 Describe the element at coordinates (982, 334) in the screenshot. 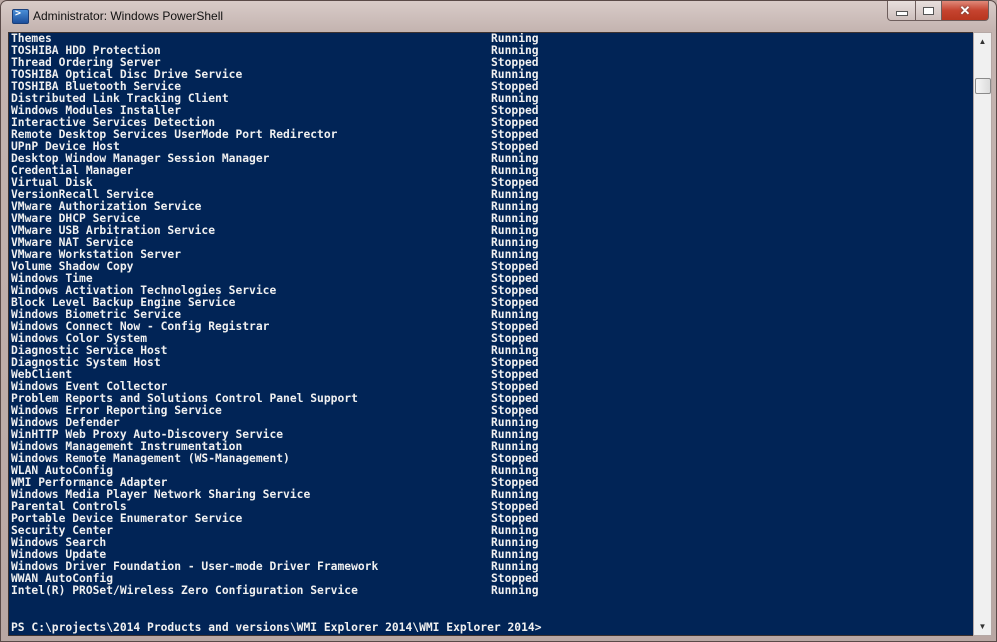

I see `vertical-scrollbar: ▲ ▼` at that location.